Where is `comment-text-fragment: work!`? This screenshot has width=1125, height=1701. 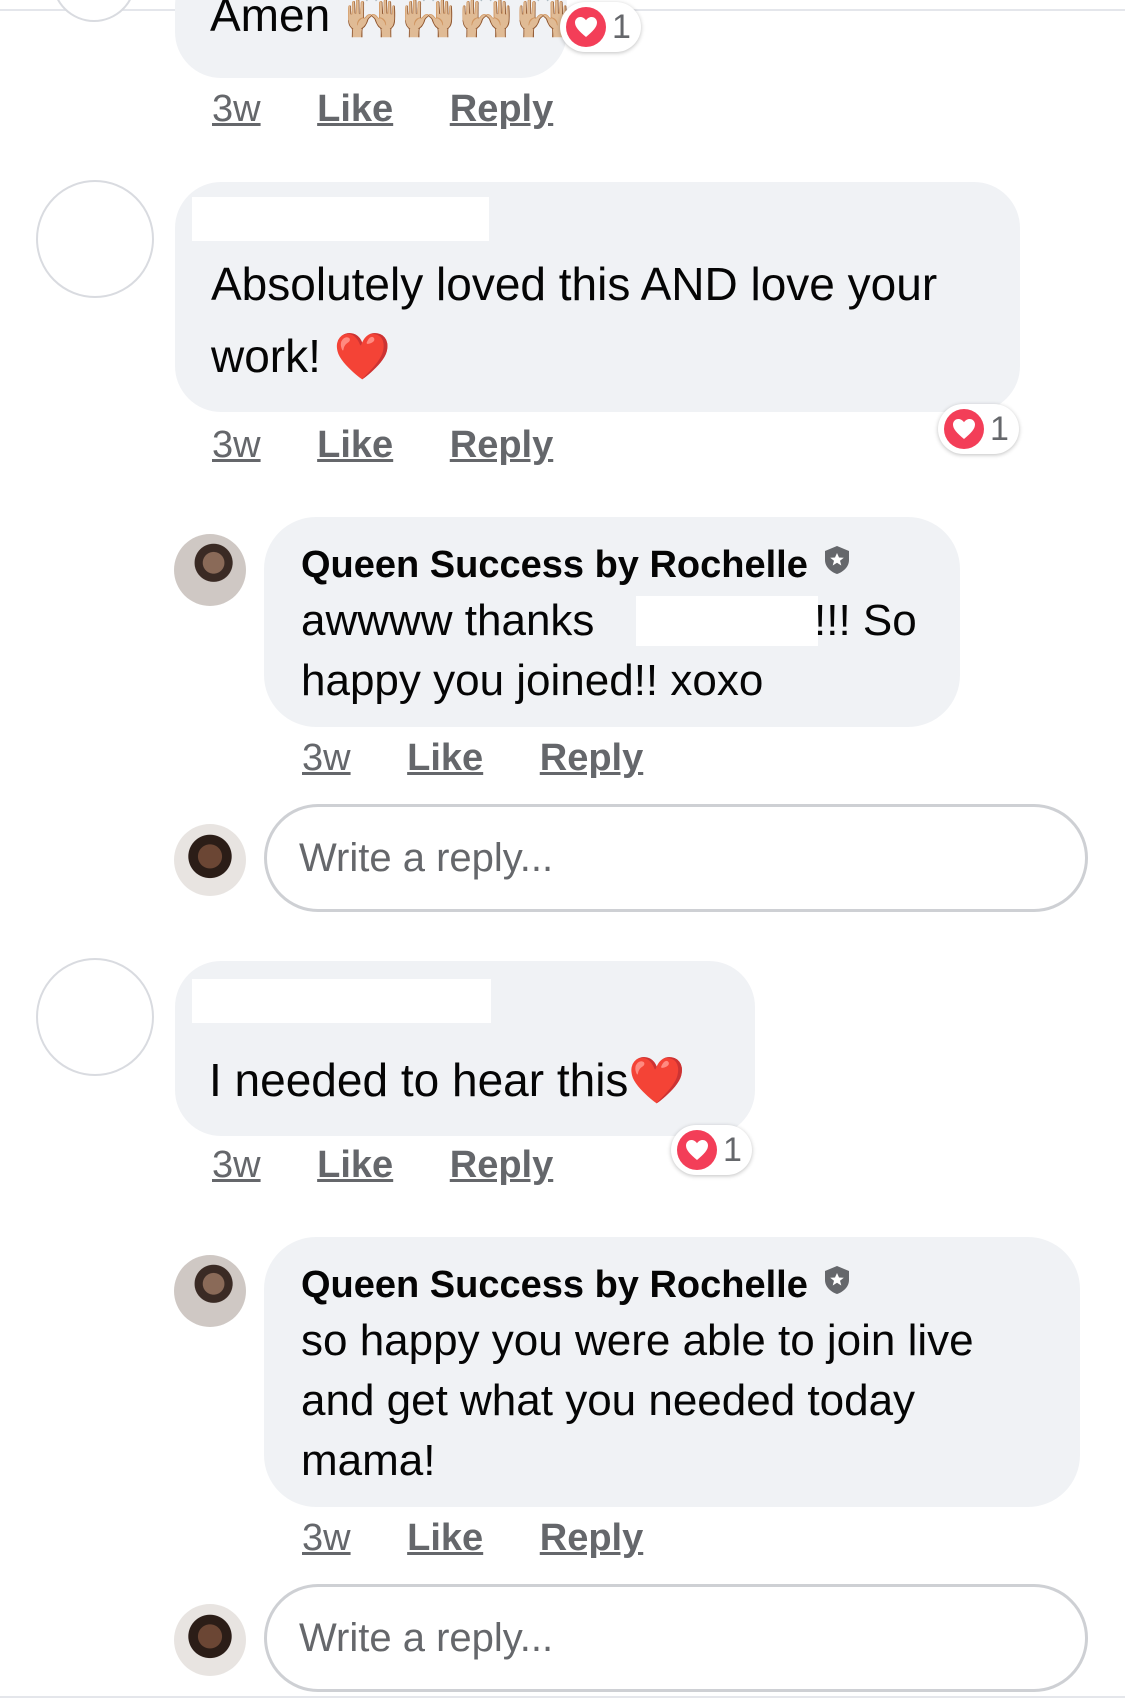
comment-text-fragment: work! is located at coordinates (272, 356).